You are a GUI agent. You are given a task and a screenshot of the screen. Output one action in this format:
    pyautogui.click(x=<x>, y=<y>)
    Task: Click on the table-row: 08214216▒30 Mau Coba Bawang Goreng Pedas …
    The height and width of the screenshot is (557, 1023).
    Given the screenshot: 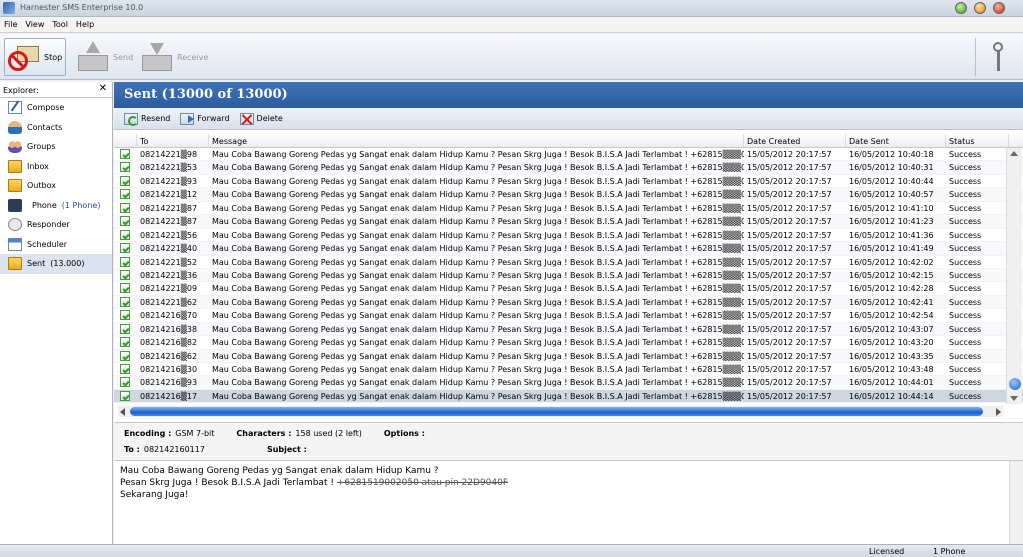 What is the action you would take?
    pyautogui.click(x=568, y=370)
    